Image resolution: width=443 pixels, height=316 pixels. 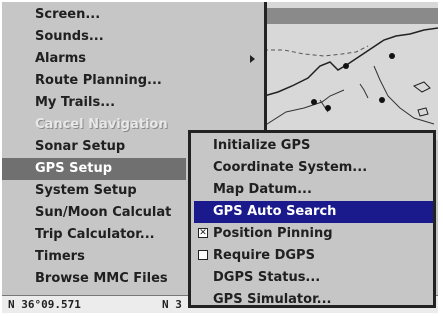 I want to click on menu-item-label: Timers, so click(x=60, y=256).